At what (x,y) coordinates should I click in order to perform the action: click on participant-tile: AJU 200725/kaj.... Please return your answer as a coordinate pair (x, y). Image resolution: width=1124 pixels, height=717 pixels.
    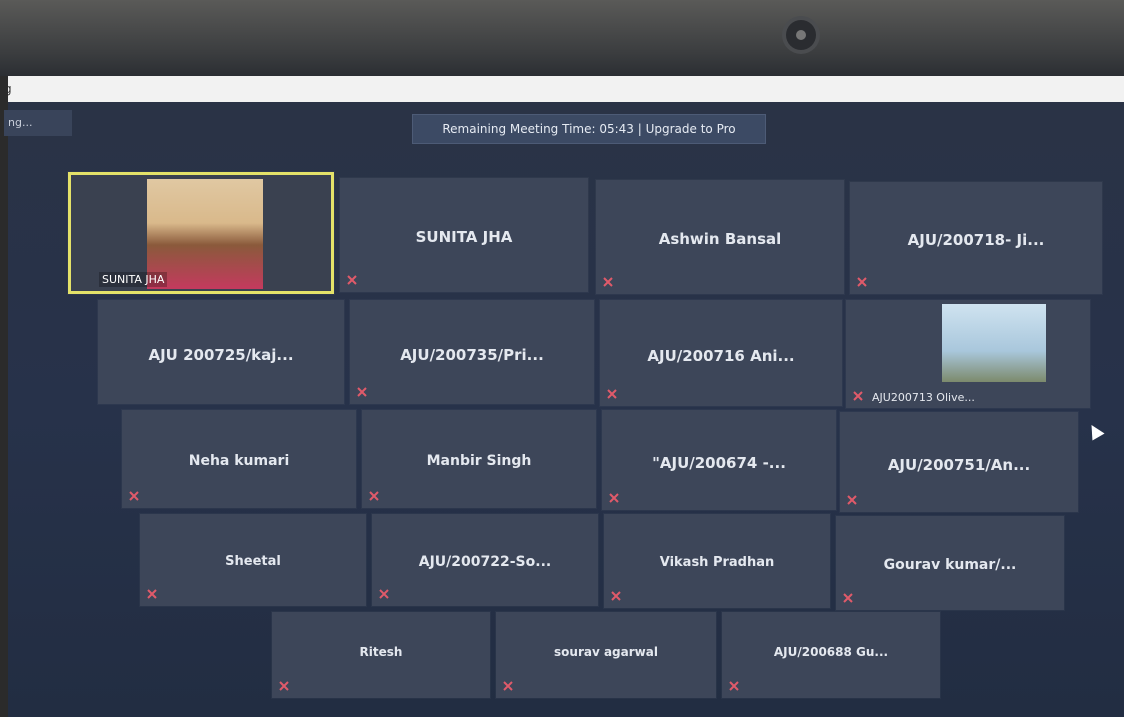
    Looking at the image, I should click on (221, 352).